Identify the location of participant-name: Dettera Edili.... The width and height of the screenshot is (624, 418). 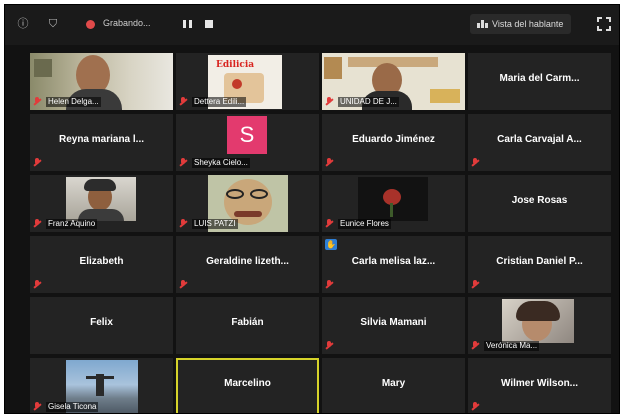
(219, 101).